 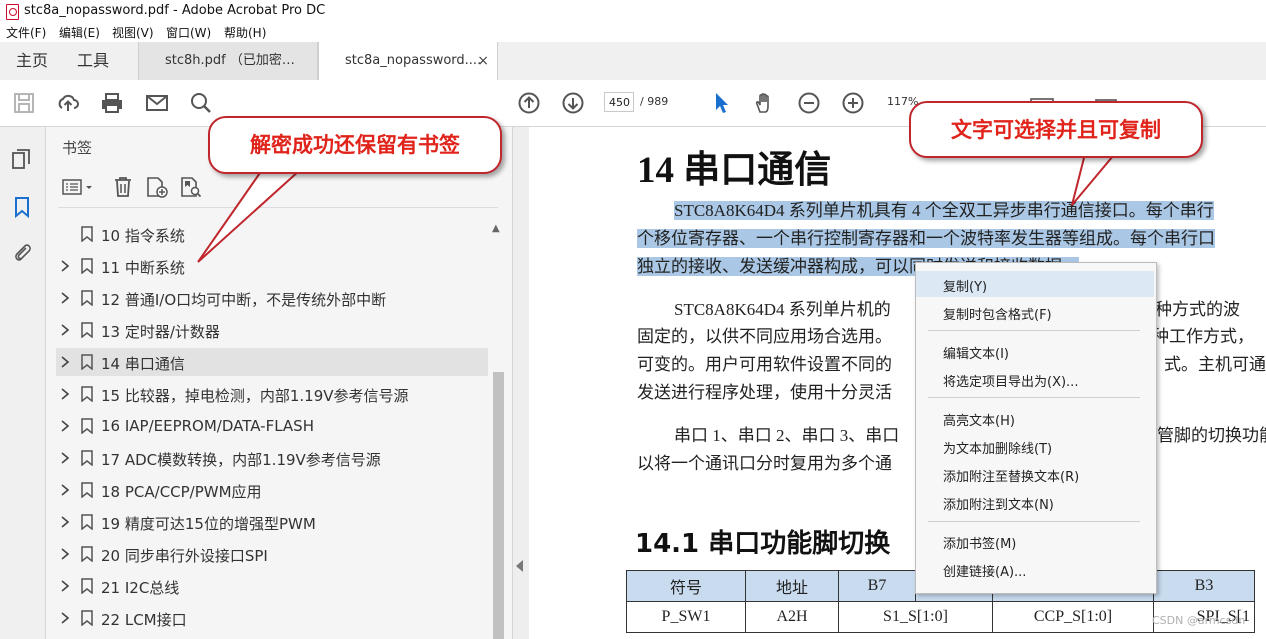 I want to click on callout-pointers, so click(x=659, y=206).